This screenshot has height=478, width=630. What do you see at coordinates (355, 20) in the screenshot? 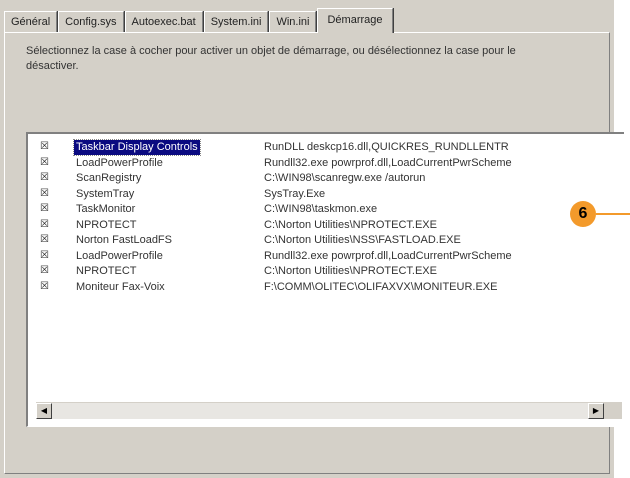
I see `tab-demarrage: Démarrage` at bounding box center [355, 20].